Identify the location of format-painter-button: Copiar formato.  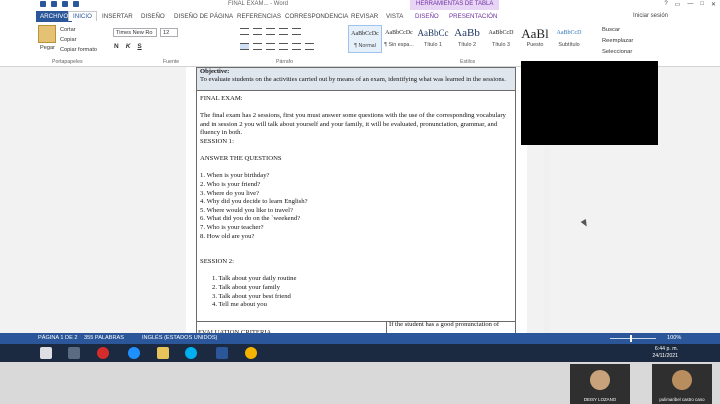
(78, 50).